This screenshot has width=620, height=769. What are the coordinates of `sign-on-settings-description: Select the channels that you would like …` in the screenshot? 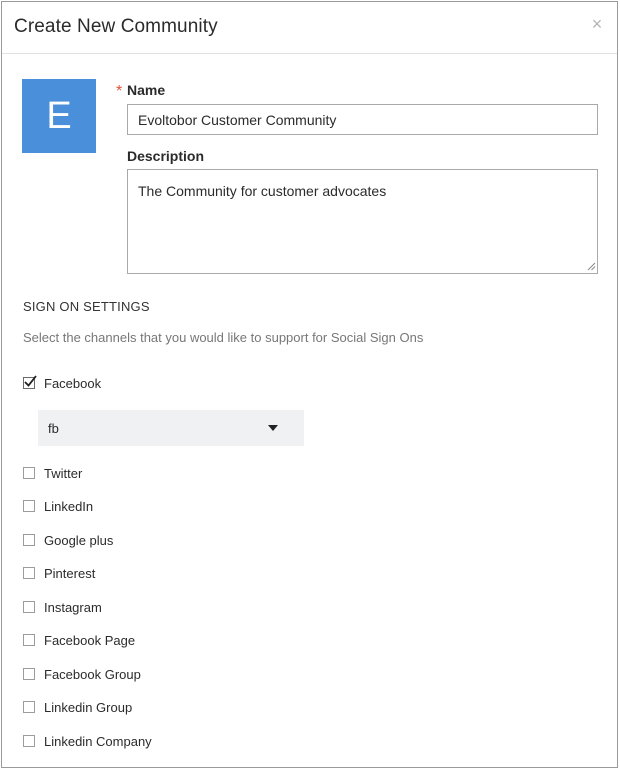 It's located at (223, 337).